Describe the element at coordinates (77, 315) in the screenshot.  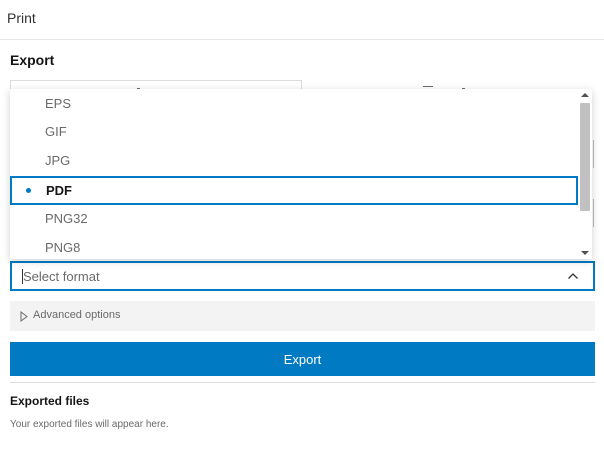
I see `advanced-options-label: Advanced options` at that location.